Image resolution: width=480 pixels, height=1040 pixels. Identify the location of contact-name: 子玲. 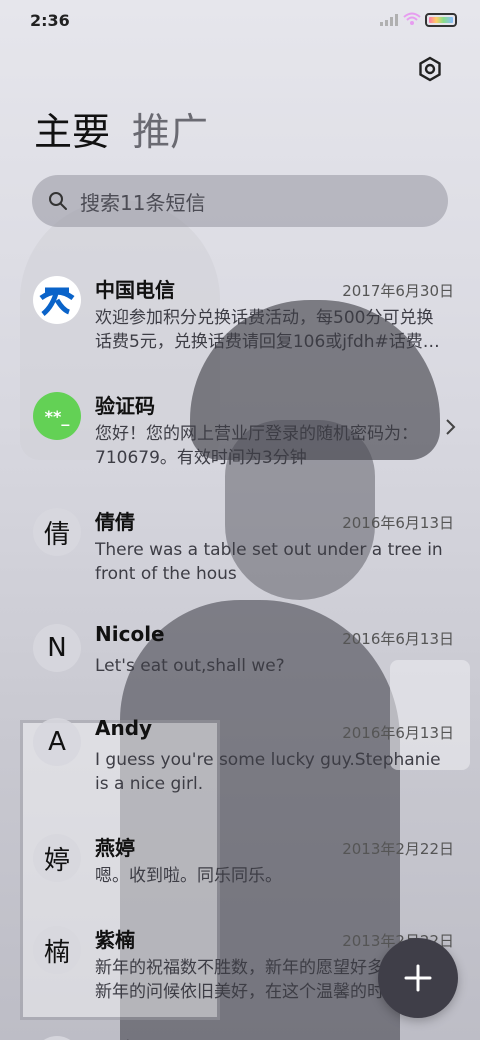
(115, 1037).